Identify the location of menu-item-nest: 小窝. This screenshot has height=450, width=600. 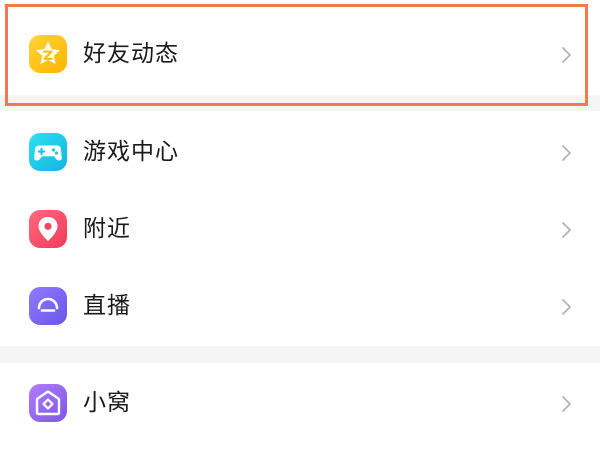
(300, 404).